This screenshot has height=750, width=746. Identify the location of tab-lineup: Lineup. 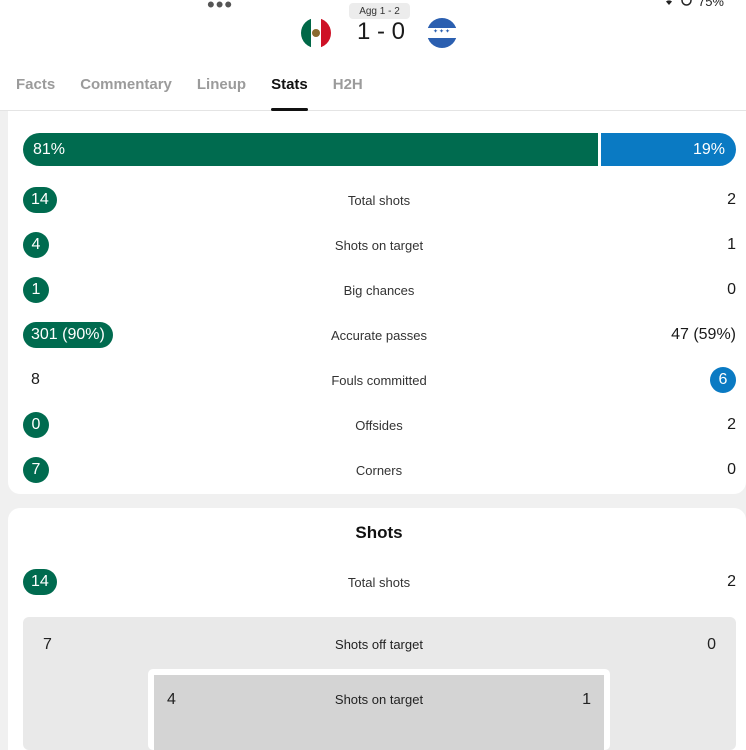
(221, 93).